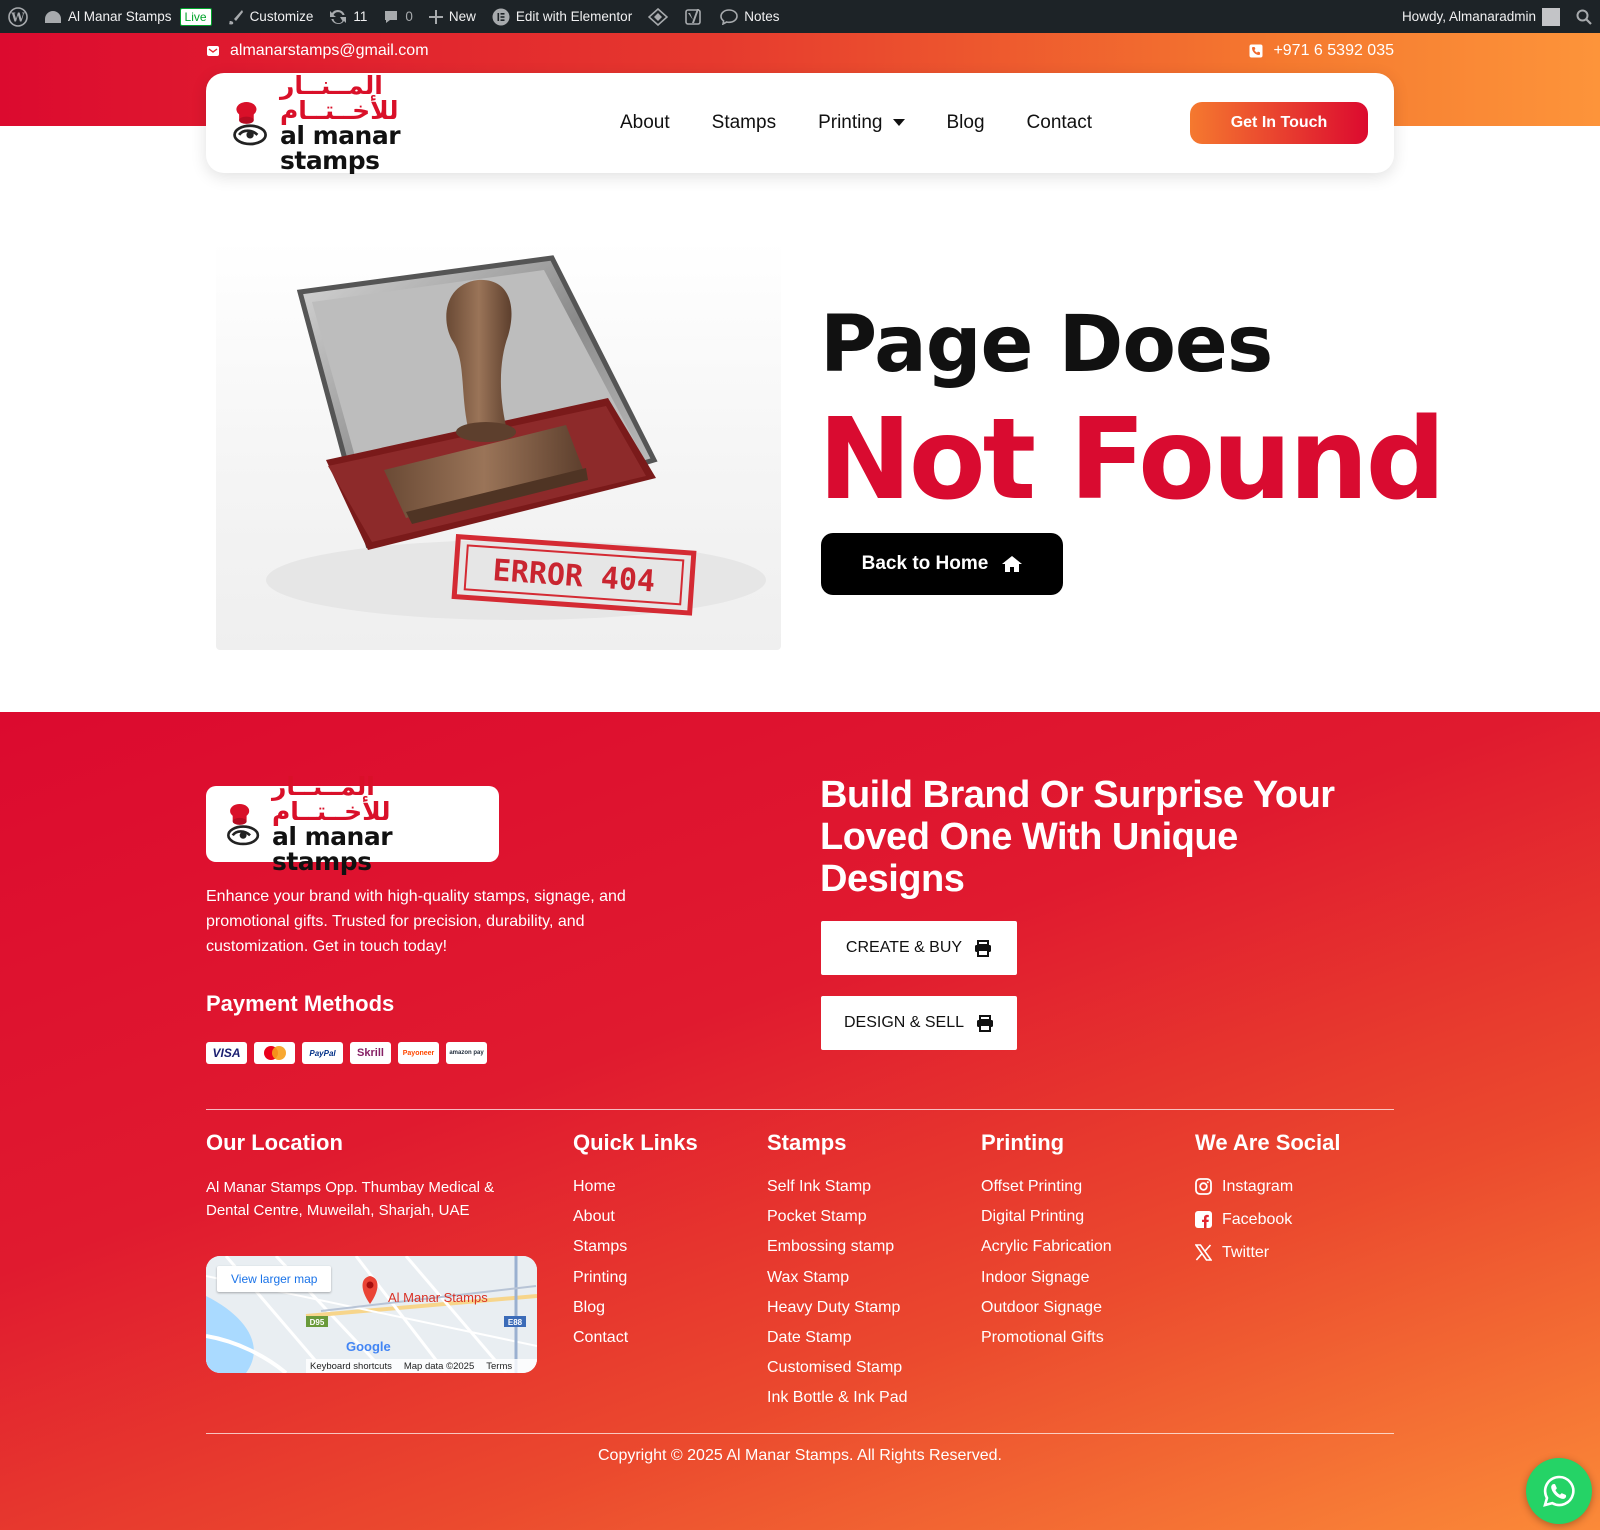 The height and width of the screenshot is (1530, 1600). I want to click on footer-link-about: About, so click(600, 1221).